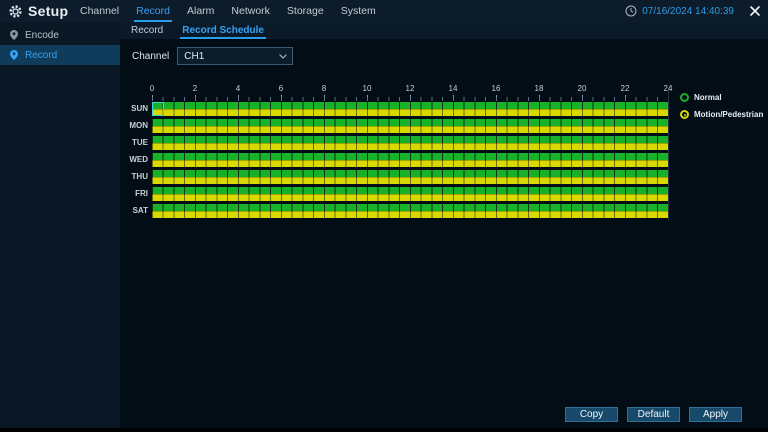  What do you see at coordinates (582, 88) in the screenshot?
I see `hour-label: 20` at bounding box center [582, 88].